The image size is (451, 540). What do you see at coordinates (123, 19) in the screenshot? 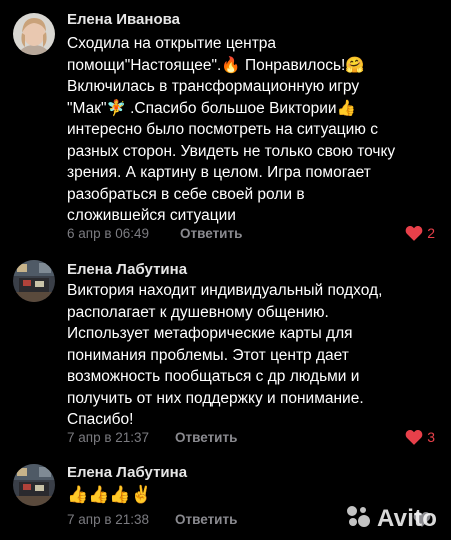
I see `comment-author: Елена Иванова` at bounding box center [123, 19].